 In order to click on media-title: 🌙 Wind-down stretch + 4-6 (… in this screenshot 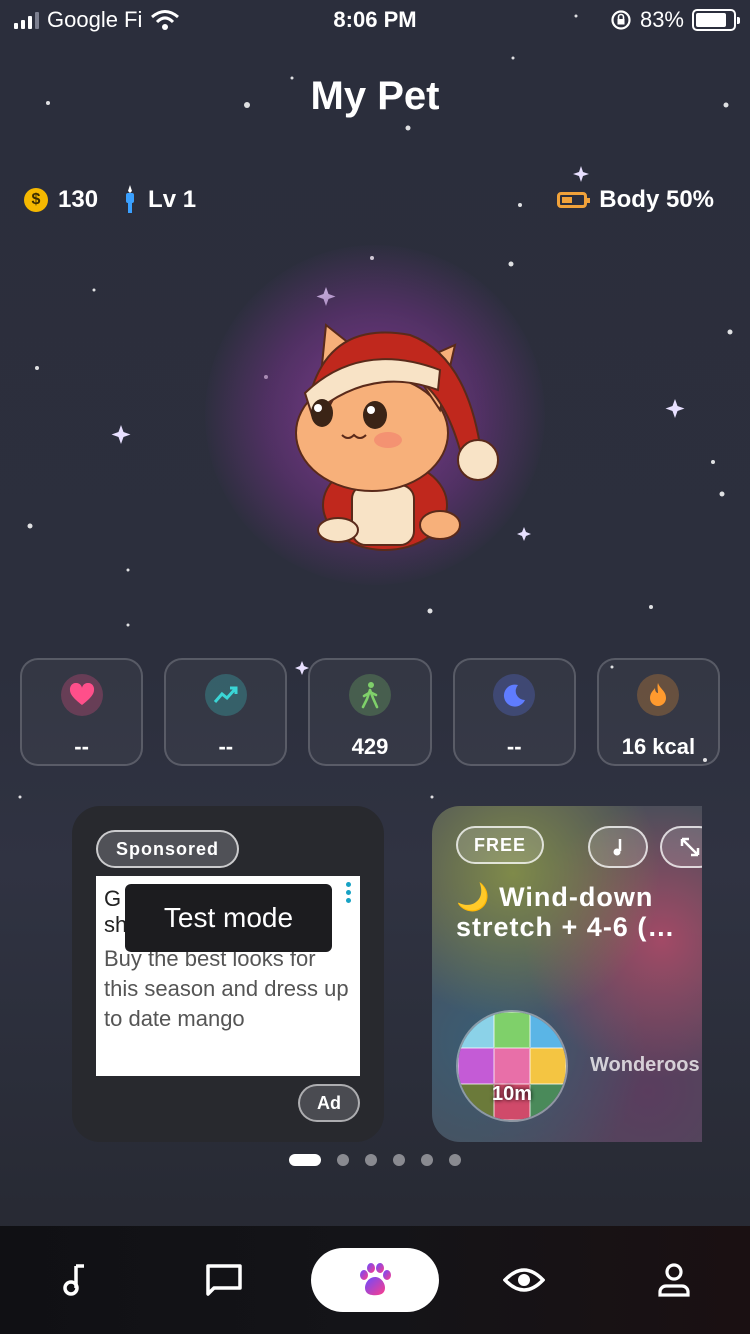, I will do `click(566, 912)`.